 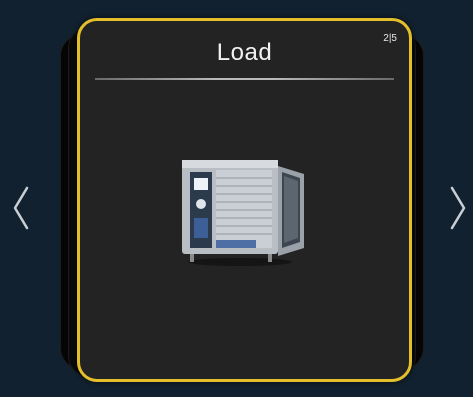 What do you see at coordinates (243, 213) in the screenshot?
I see `oven-illustration` at bounding box center [243, 213].